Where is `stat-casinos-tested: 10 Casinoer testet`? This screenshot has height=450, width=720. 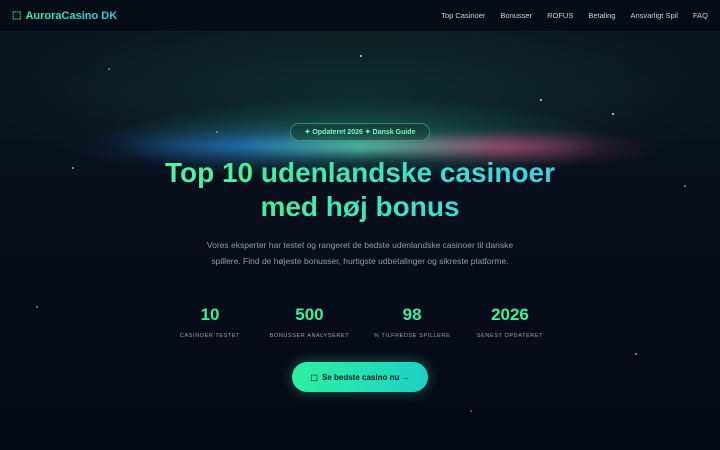 stat-casinos-tested: 10 Casinoer testet is located at coordinates (210, 322).